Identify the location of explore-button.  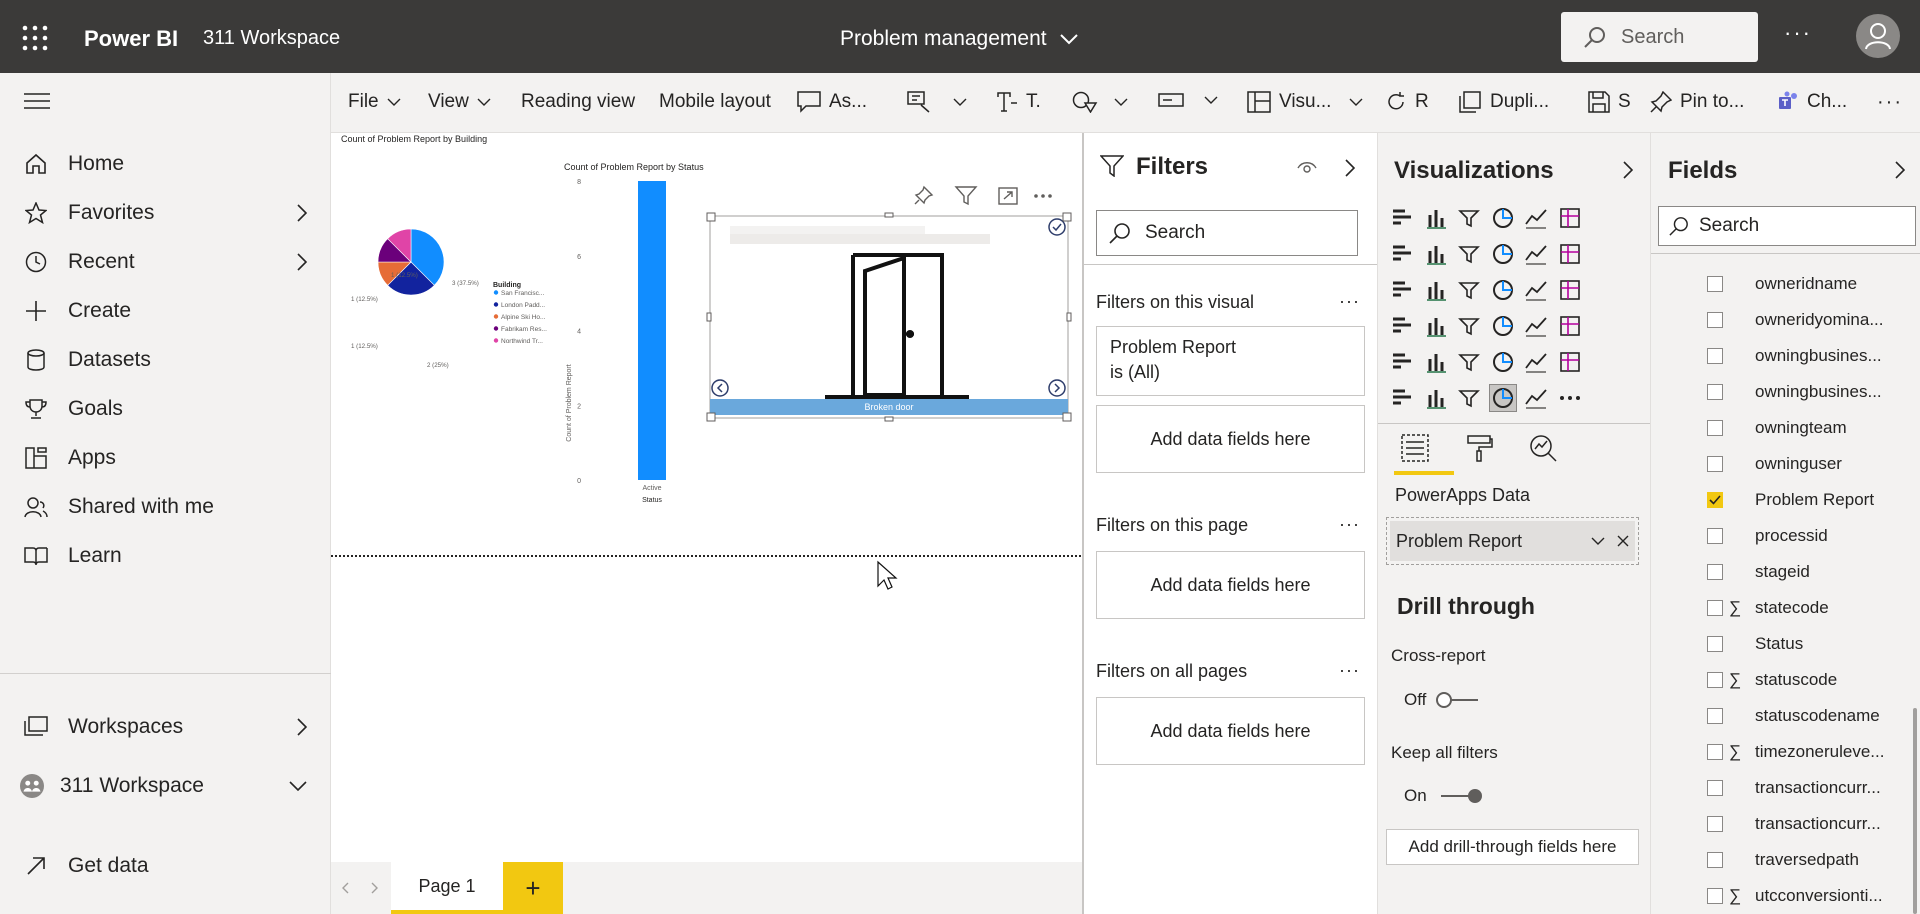
(937, 102).